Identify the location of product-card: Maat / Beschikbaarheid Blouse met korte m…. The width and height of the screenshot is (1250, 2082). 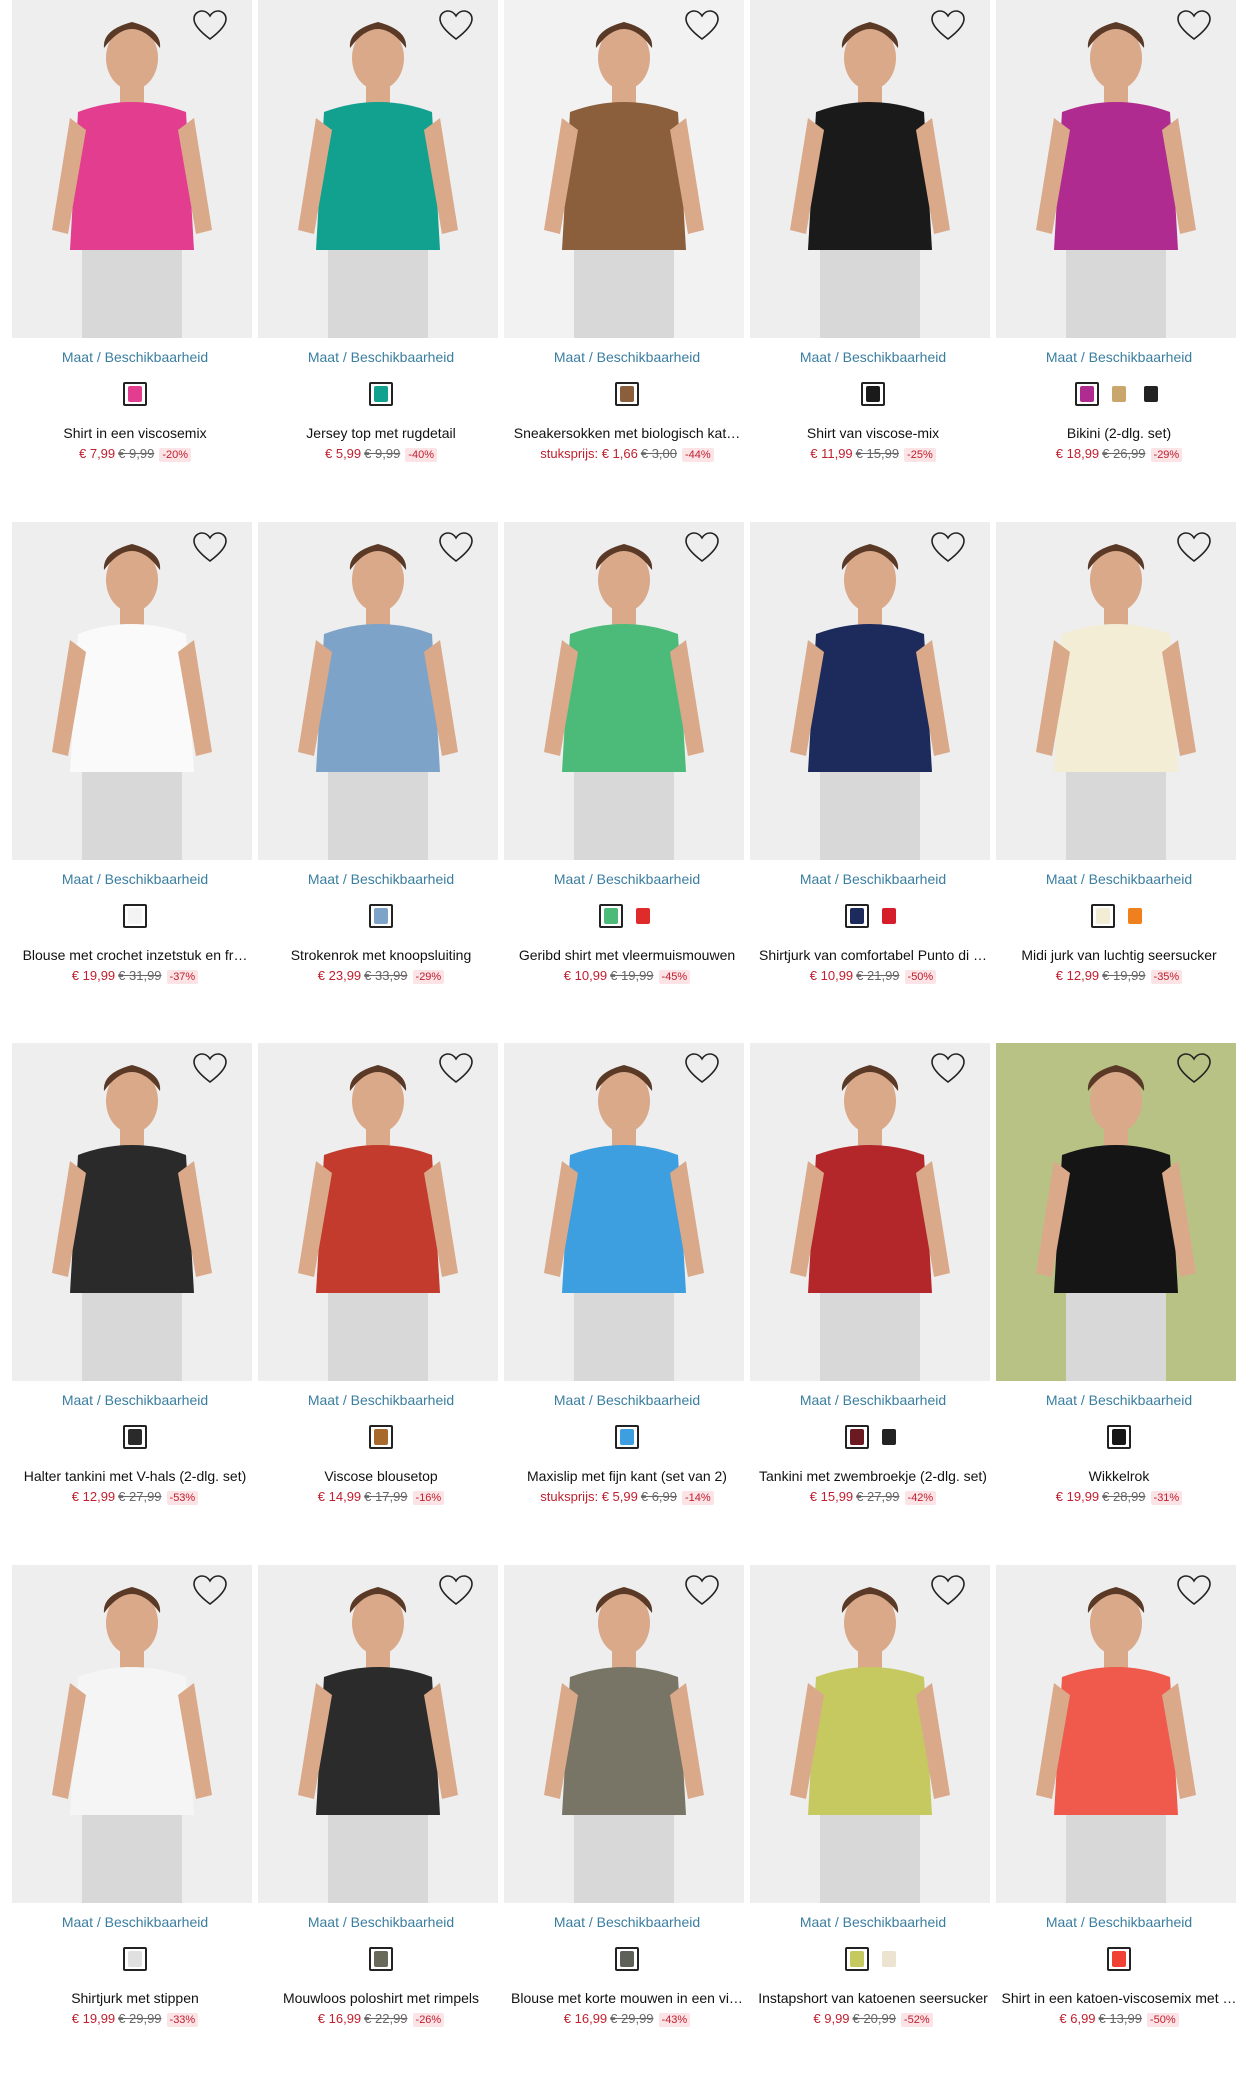
(618, 1805).